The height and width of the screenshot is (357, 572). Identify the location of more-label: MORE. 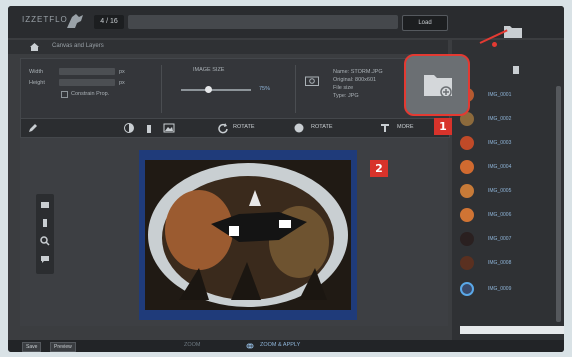
(405, 127).